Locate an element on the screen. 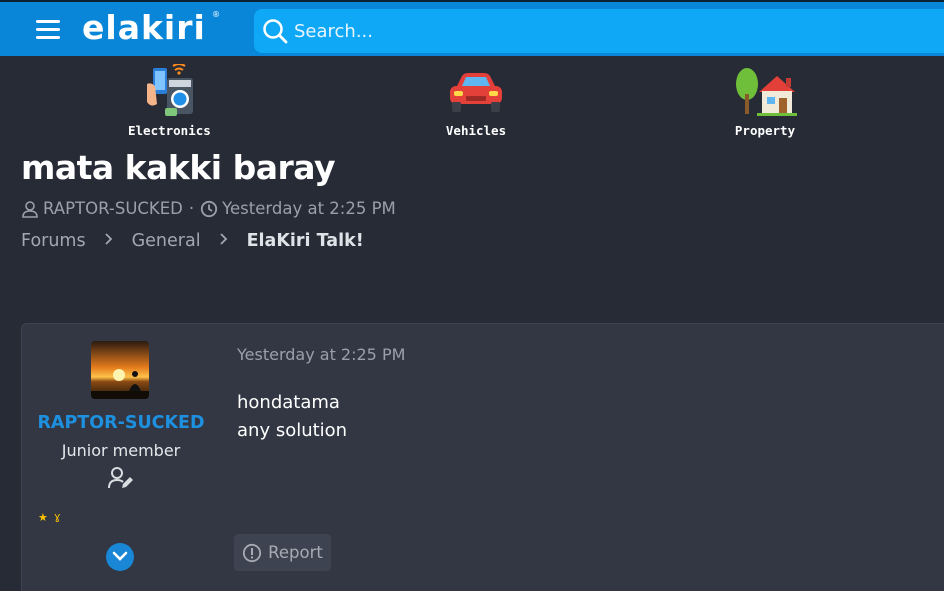  alert-circle-icon is located at coordinates (252, 552).